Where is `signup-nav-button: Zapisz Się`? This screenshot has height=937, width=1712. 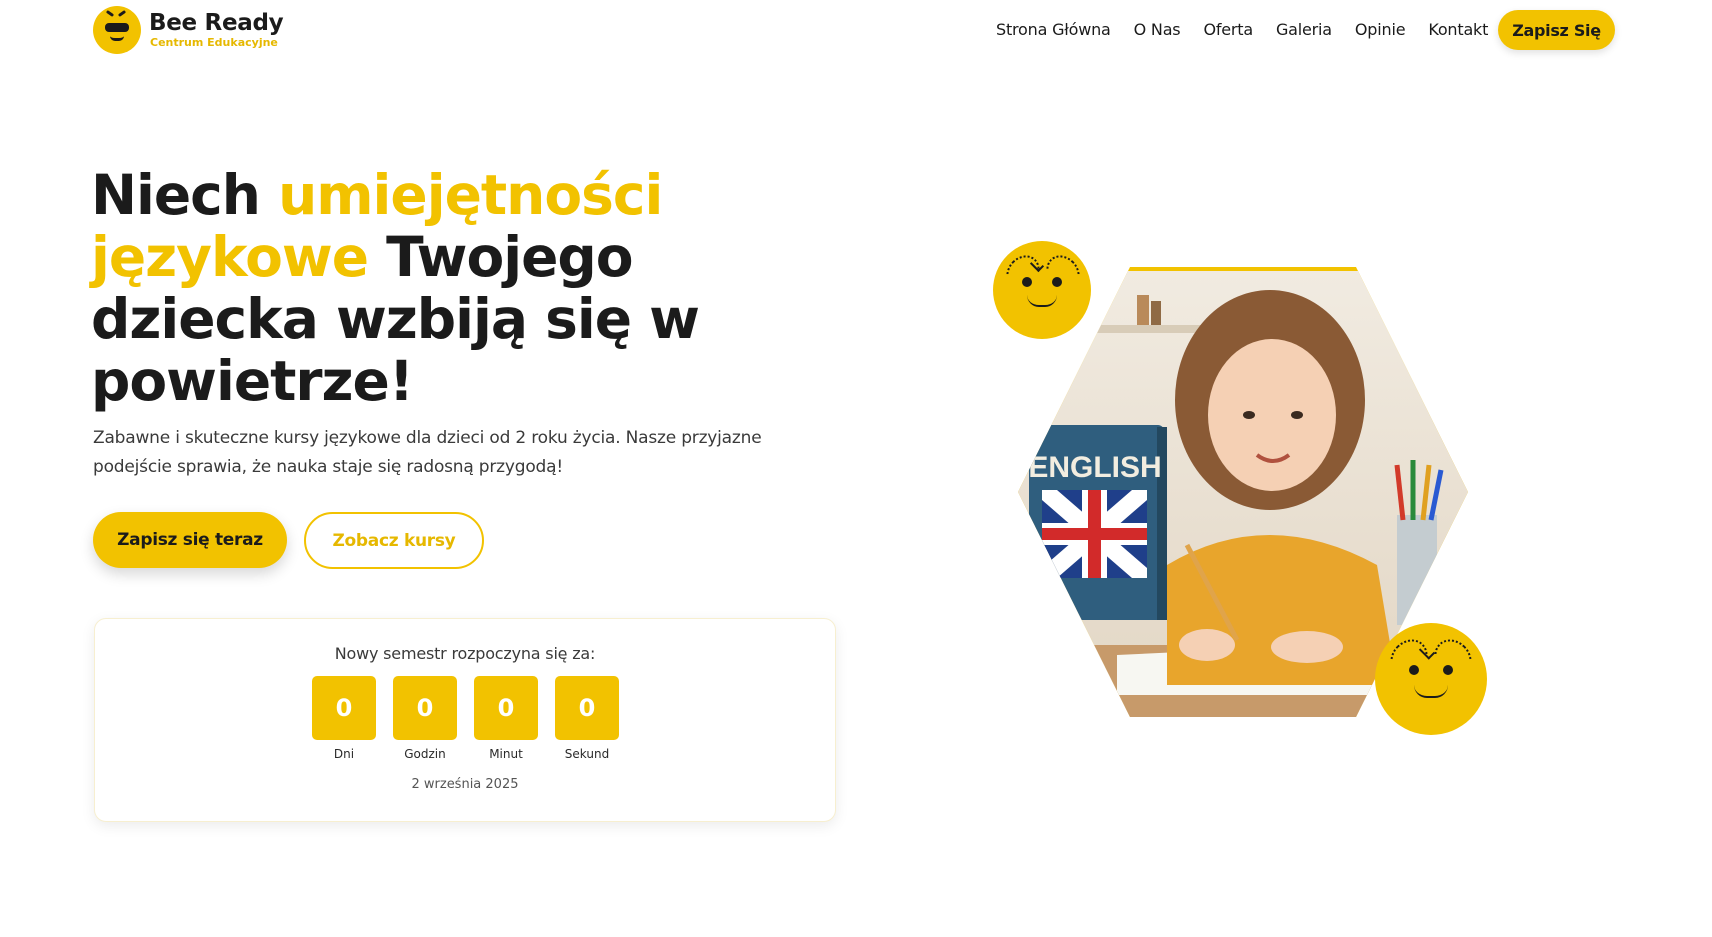
signup-nav-button: Zapisz Się is located at coordinates (1556, 30).